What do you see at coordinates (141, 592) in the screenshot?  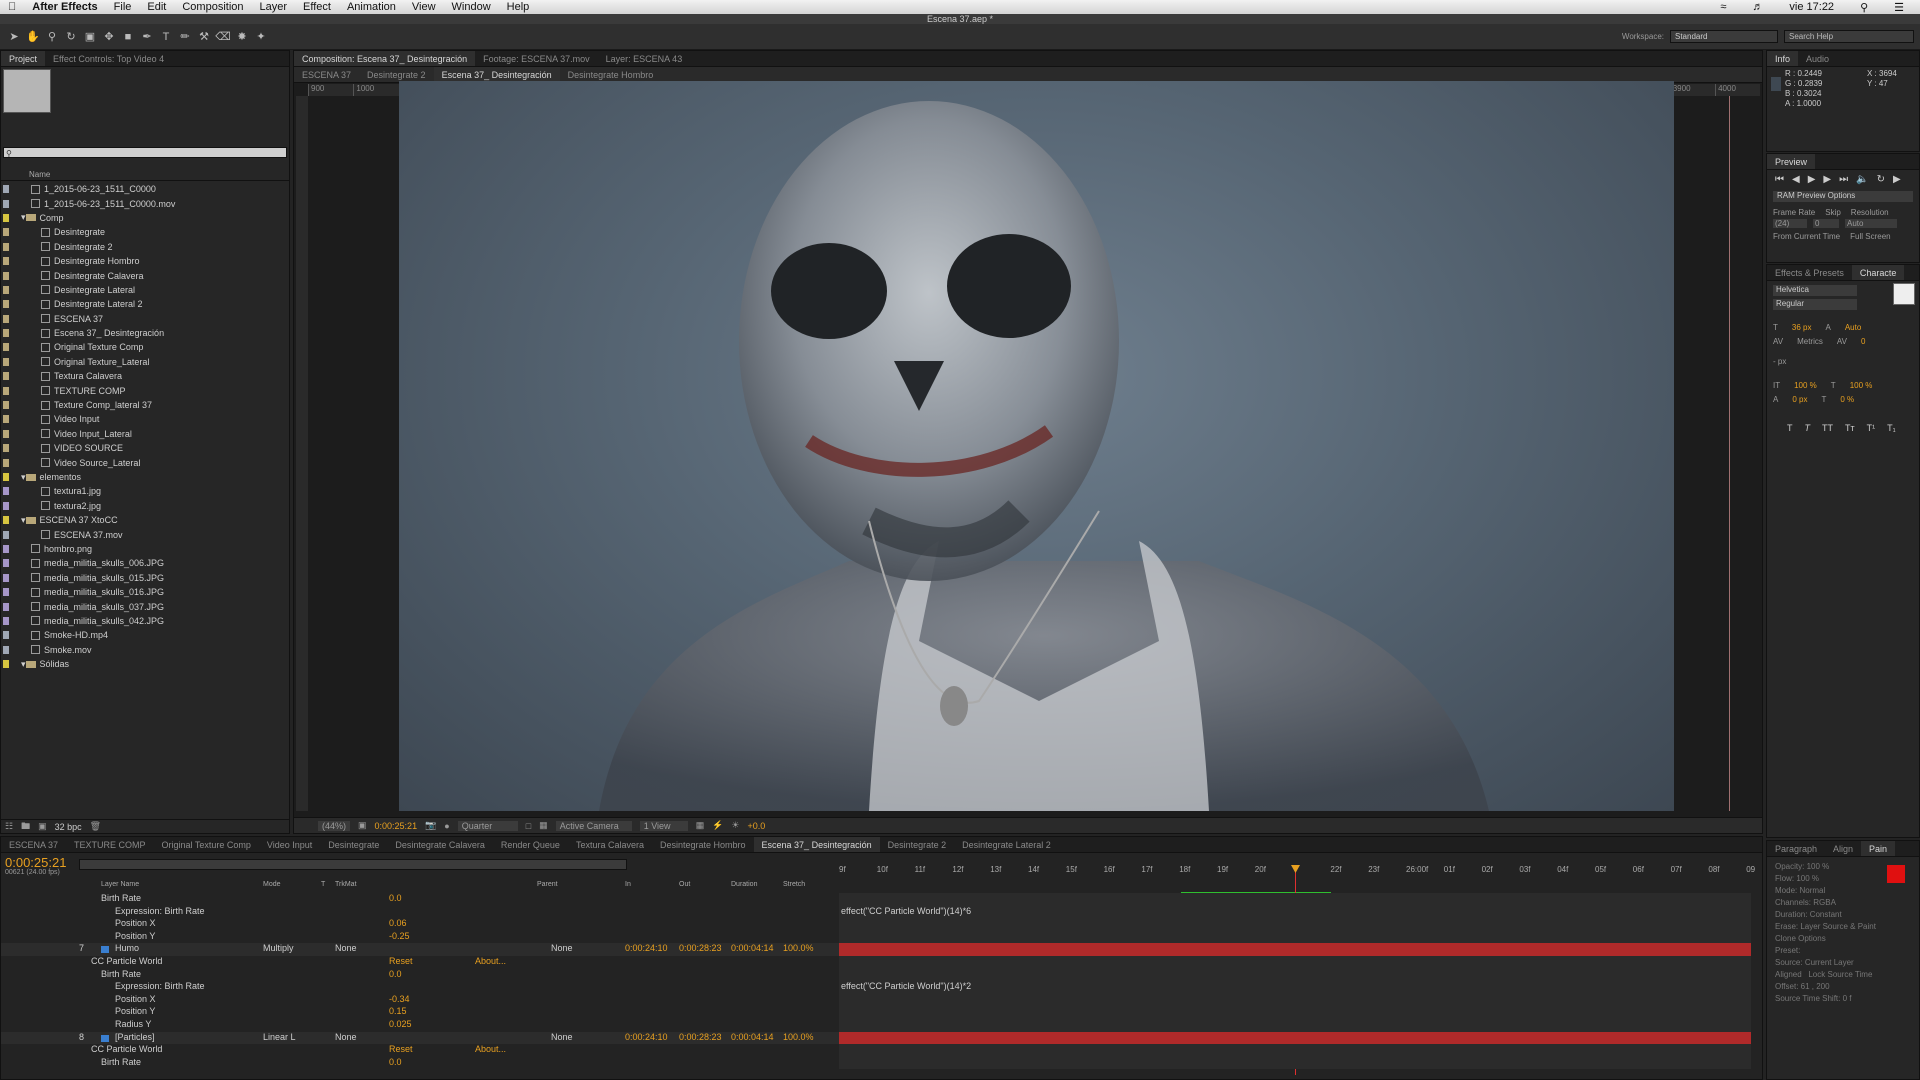 I see `project-item: media_militia_skulls_016.JPG` at bounding box center [141, 592].